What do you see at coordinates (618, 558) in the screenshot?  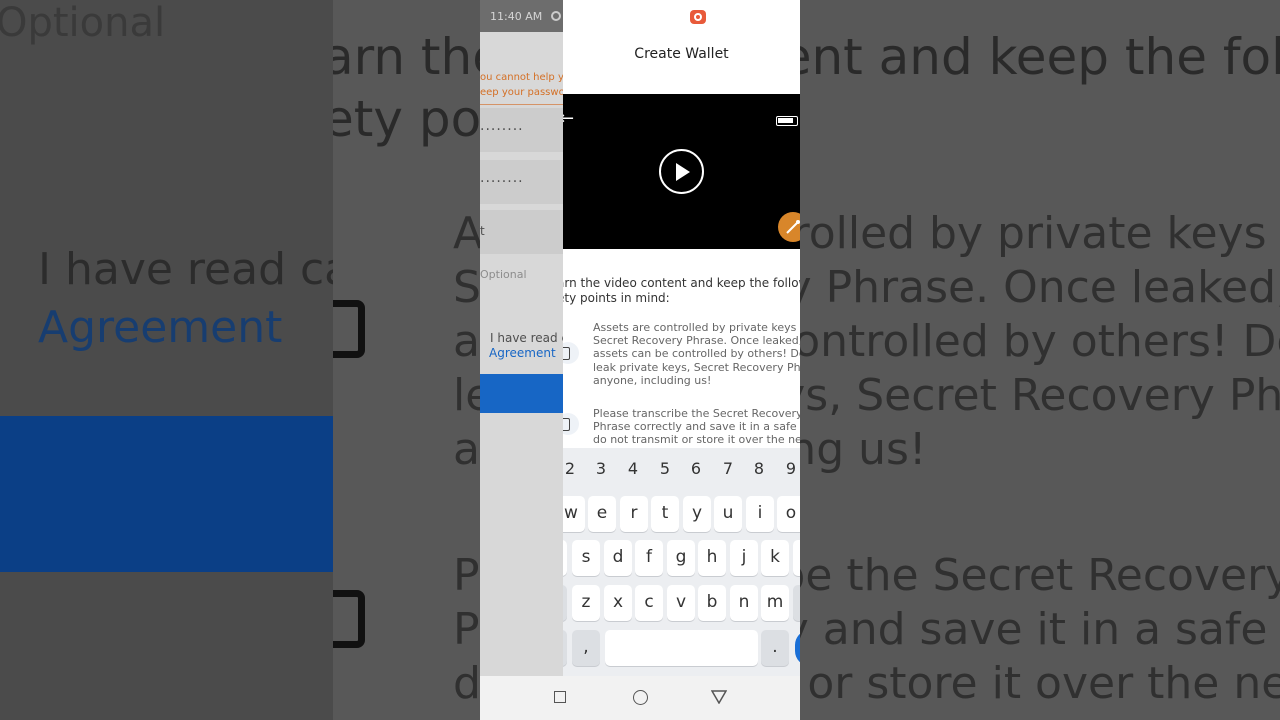 I see `key-d: d` at bounding box center [618, 558].